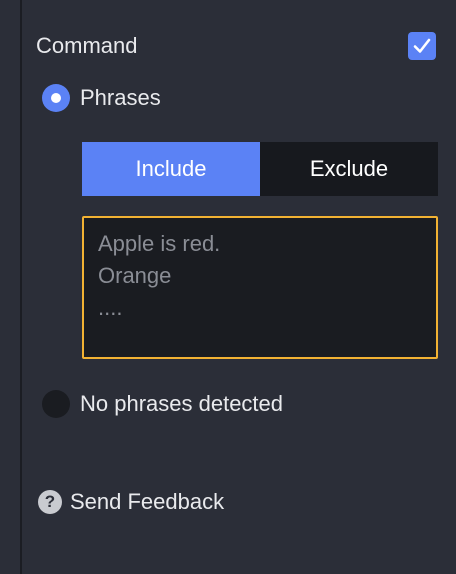 Image resolution: width=456 pixels, height=574 pixels. Describe the element at coordinates (56, 404) in the screenshot. I see `no-phrases-radio` at that location.